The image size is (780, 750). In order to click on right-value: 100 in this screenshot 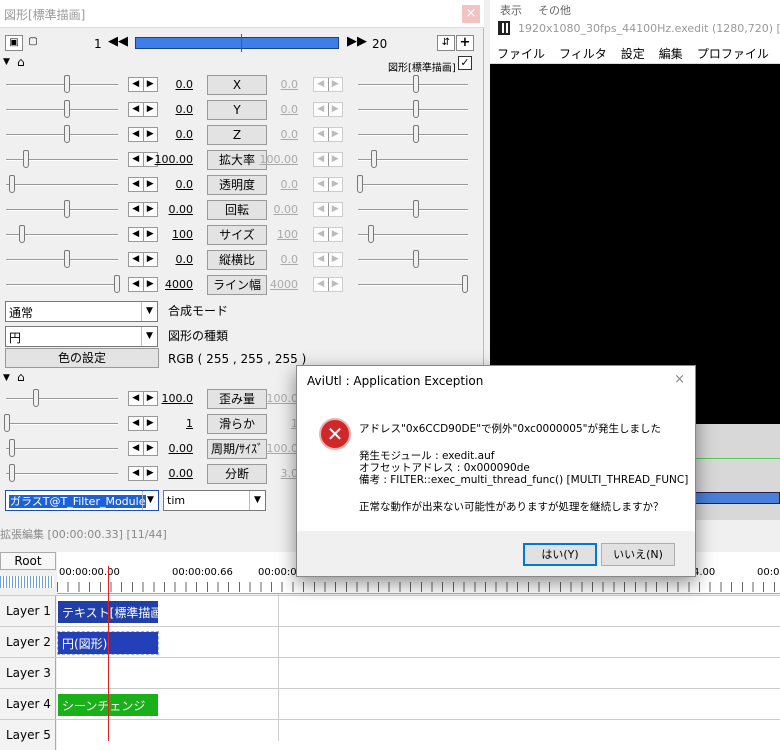, I will do `click(278, 234)`.